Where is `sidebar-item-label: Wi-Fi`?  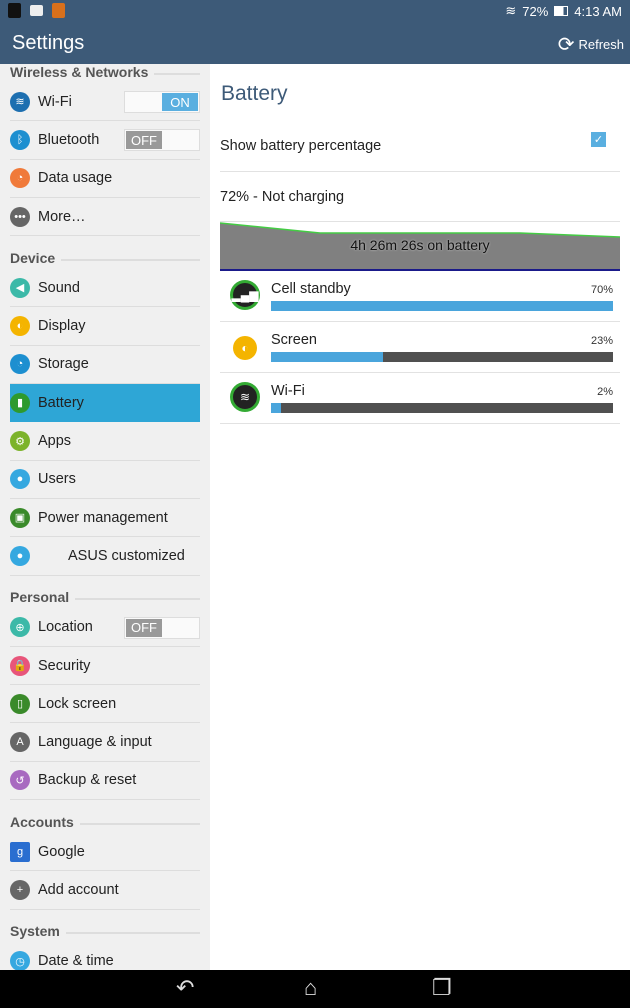 sidebar-item-label: Wi-Fi is located at coordinates (55, 101).